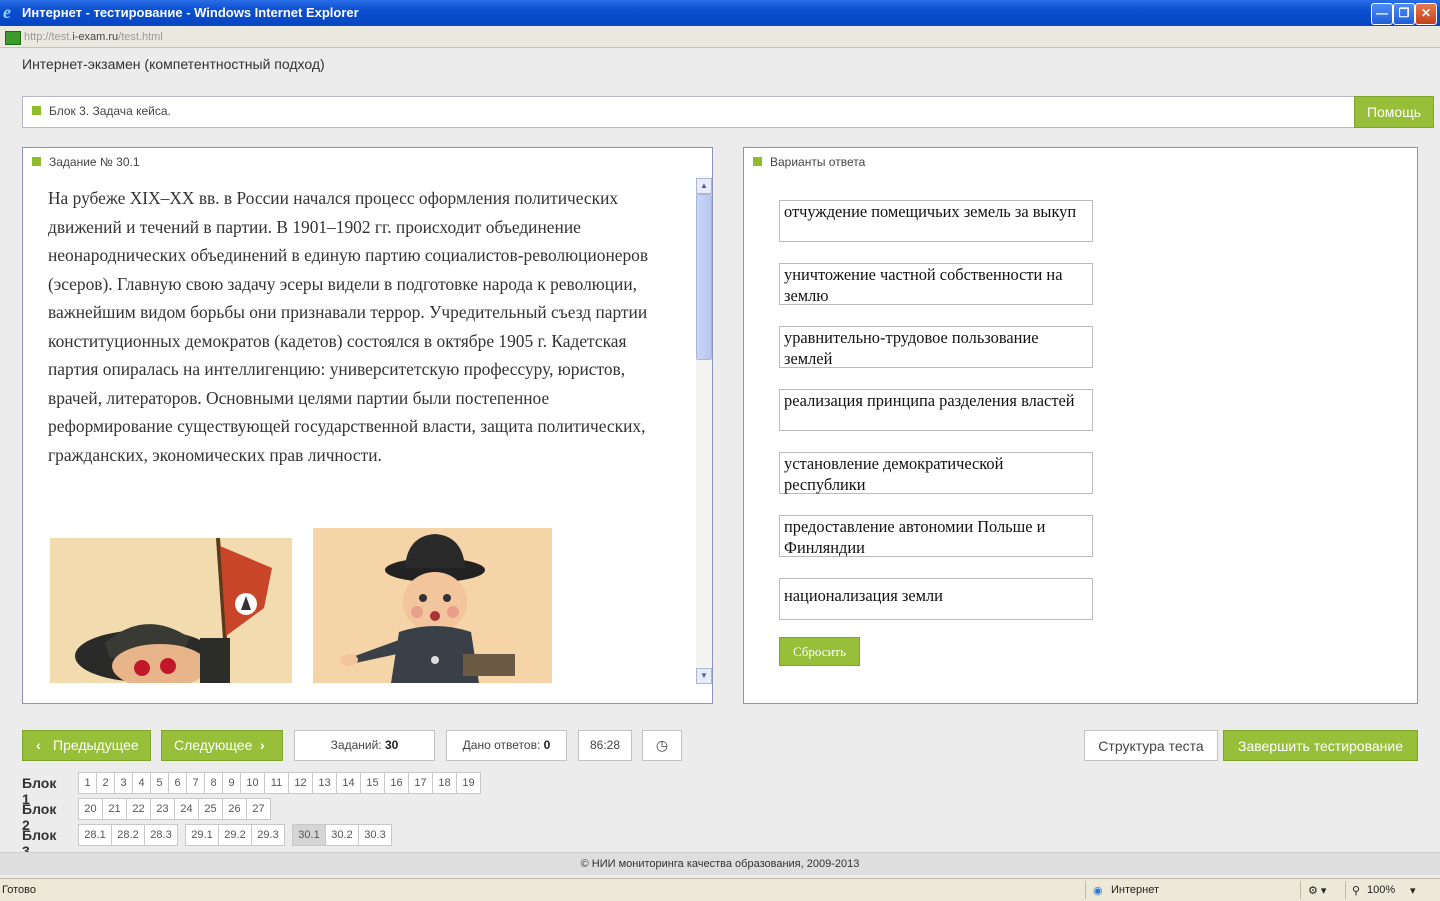 This screenshot has height=901, width=1440. I want to click on scroll-up-icon: ▲, so click(704, 186).